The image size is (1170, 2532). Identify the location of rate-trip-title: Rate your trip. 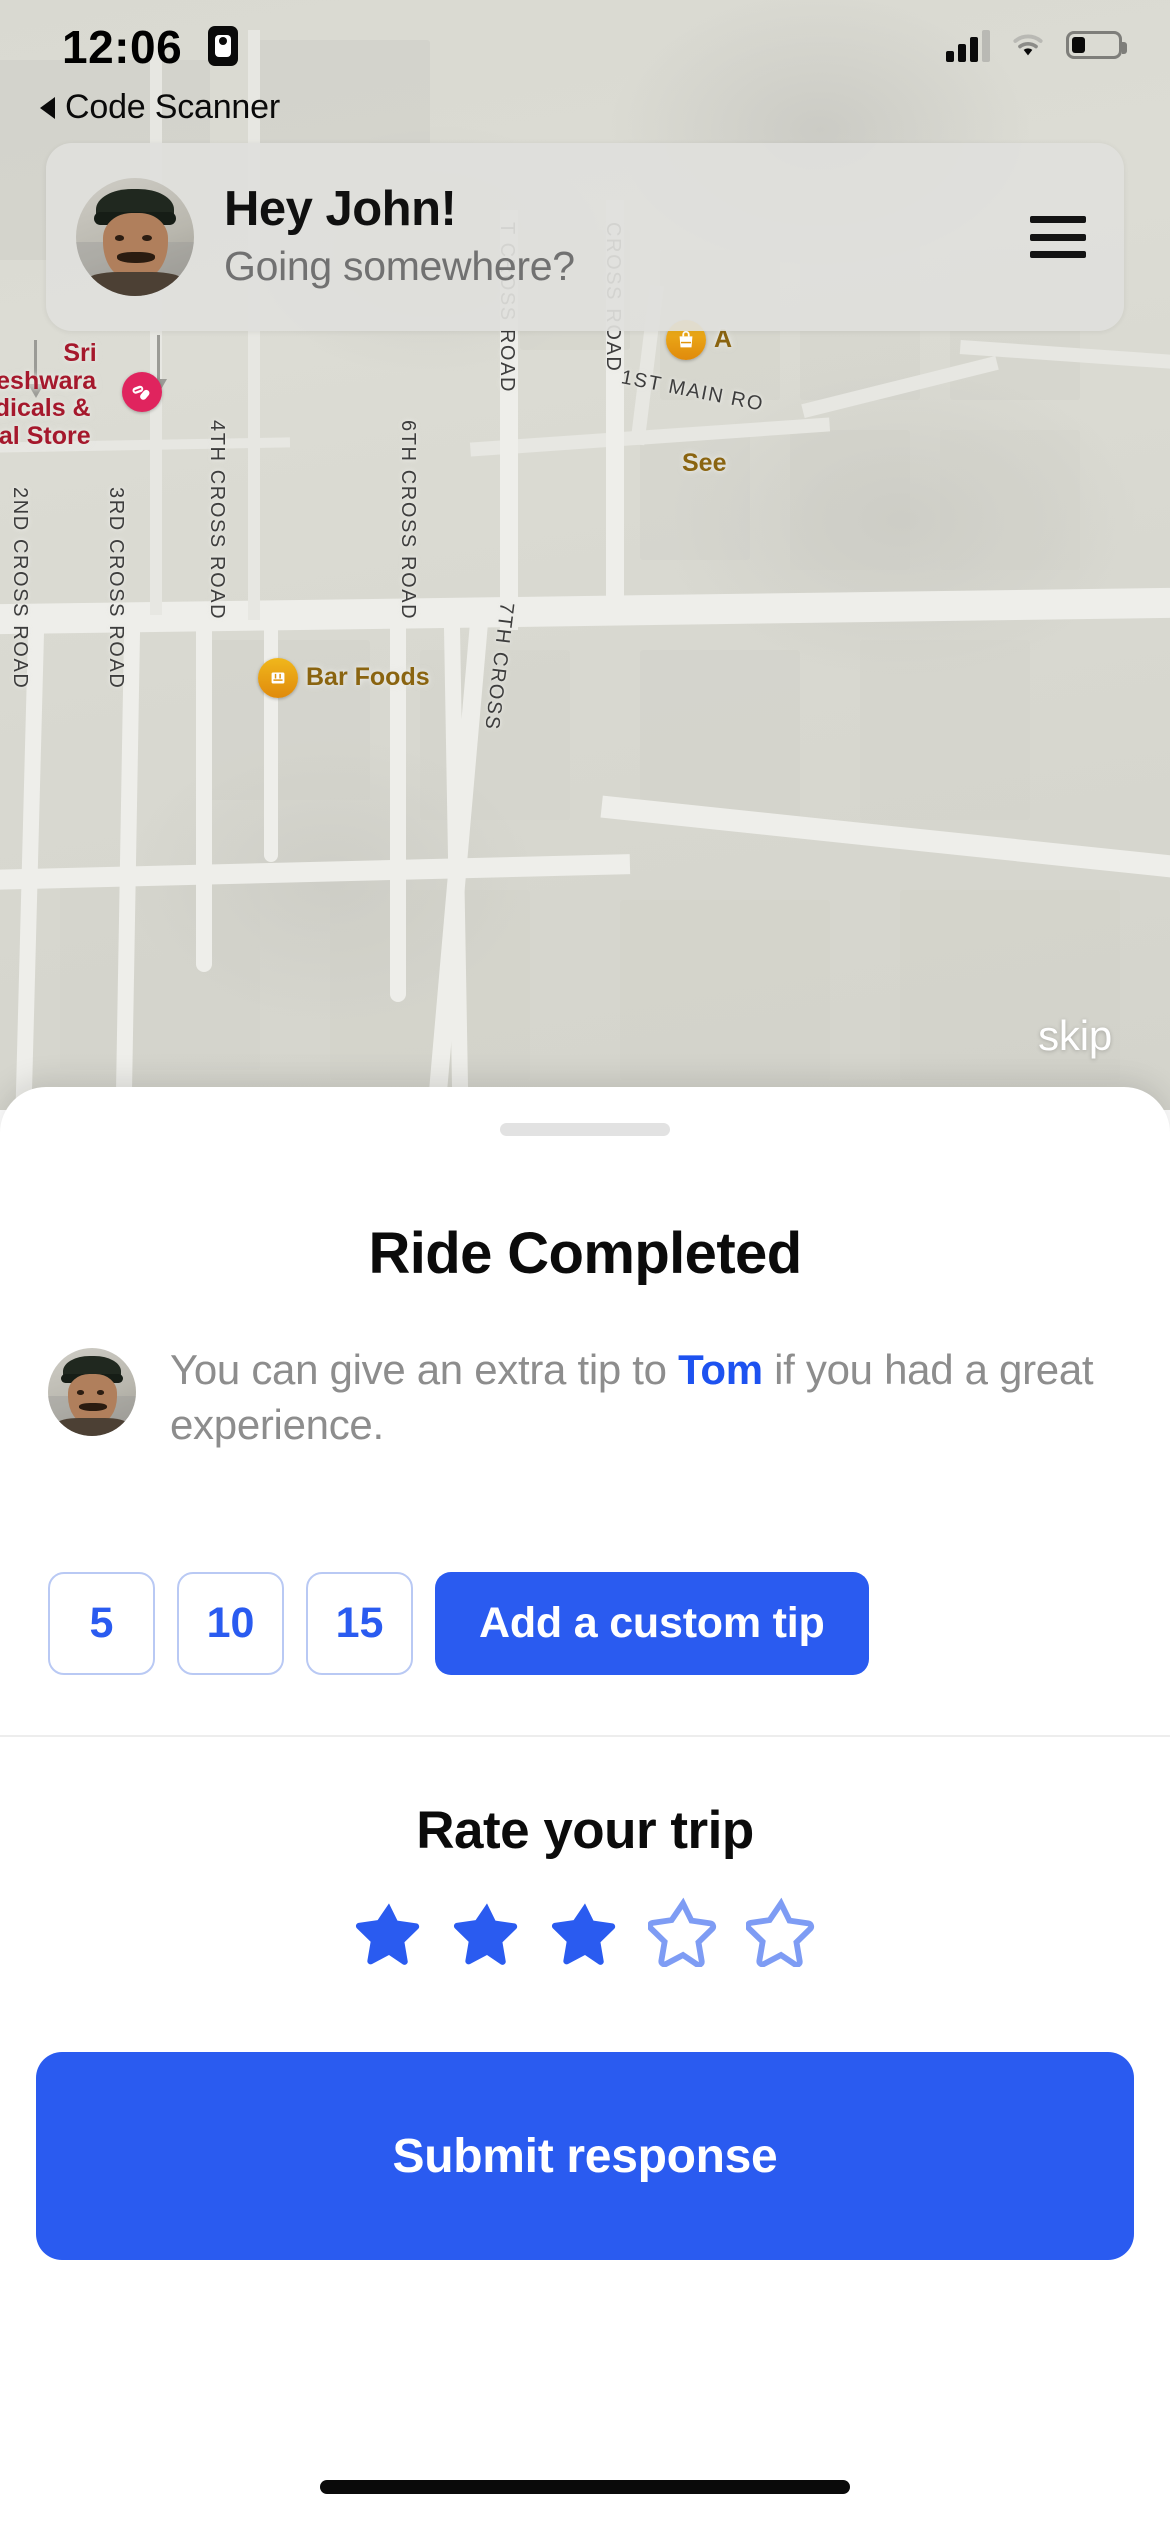
(585, 1830).